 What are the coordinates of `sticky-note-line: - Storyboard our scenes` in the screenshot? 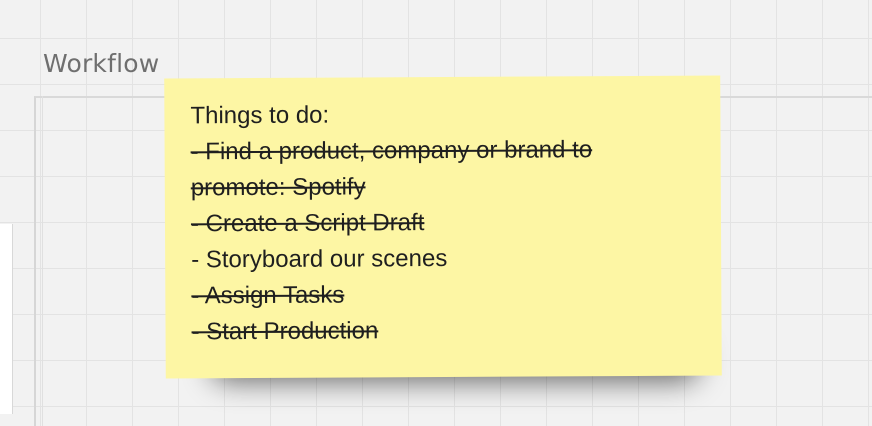 It's located at (319, 259).